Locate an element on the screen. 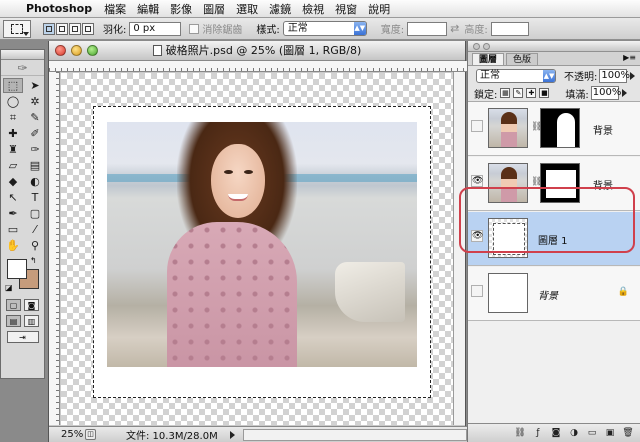 The image size is (640, 442). vertical-ruler is located at coordinates (54, 248).